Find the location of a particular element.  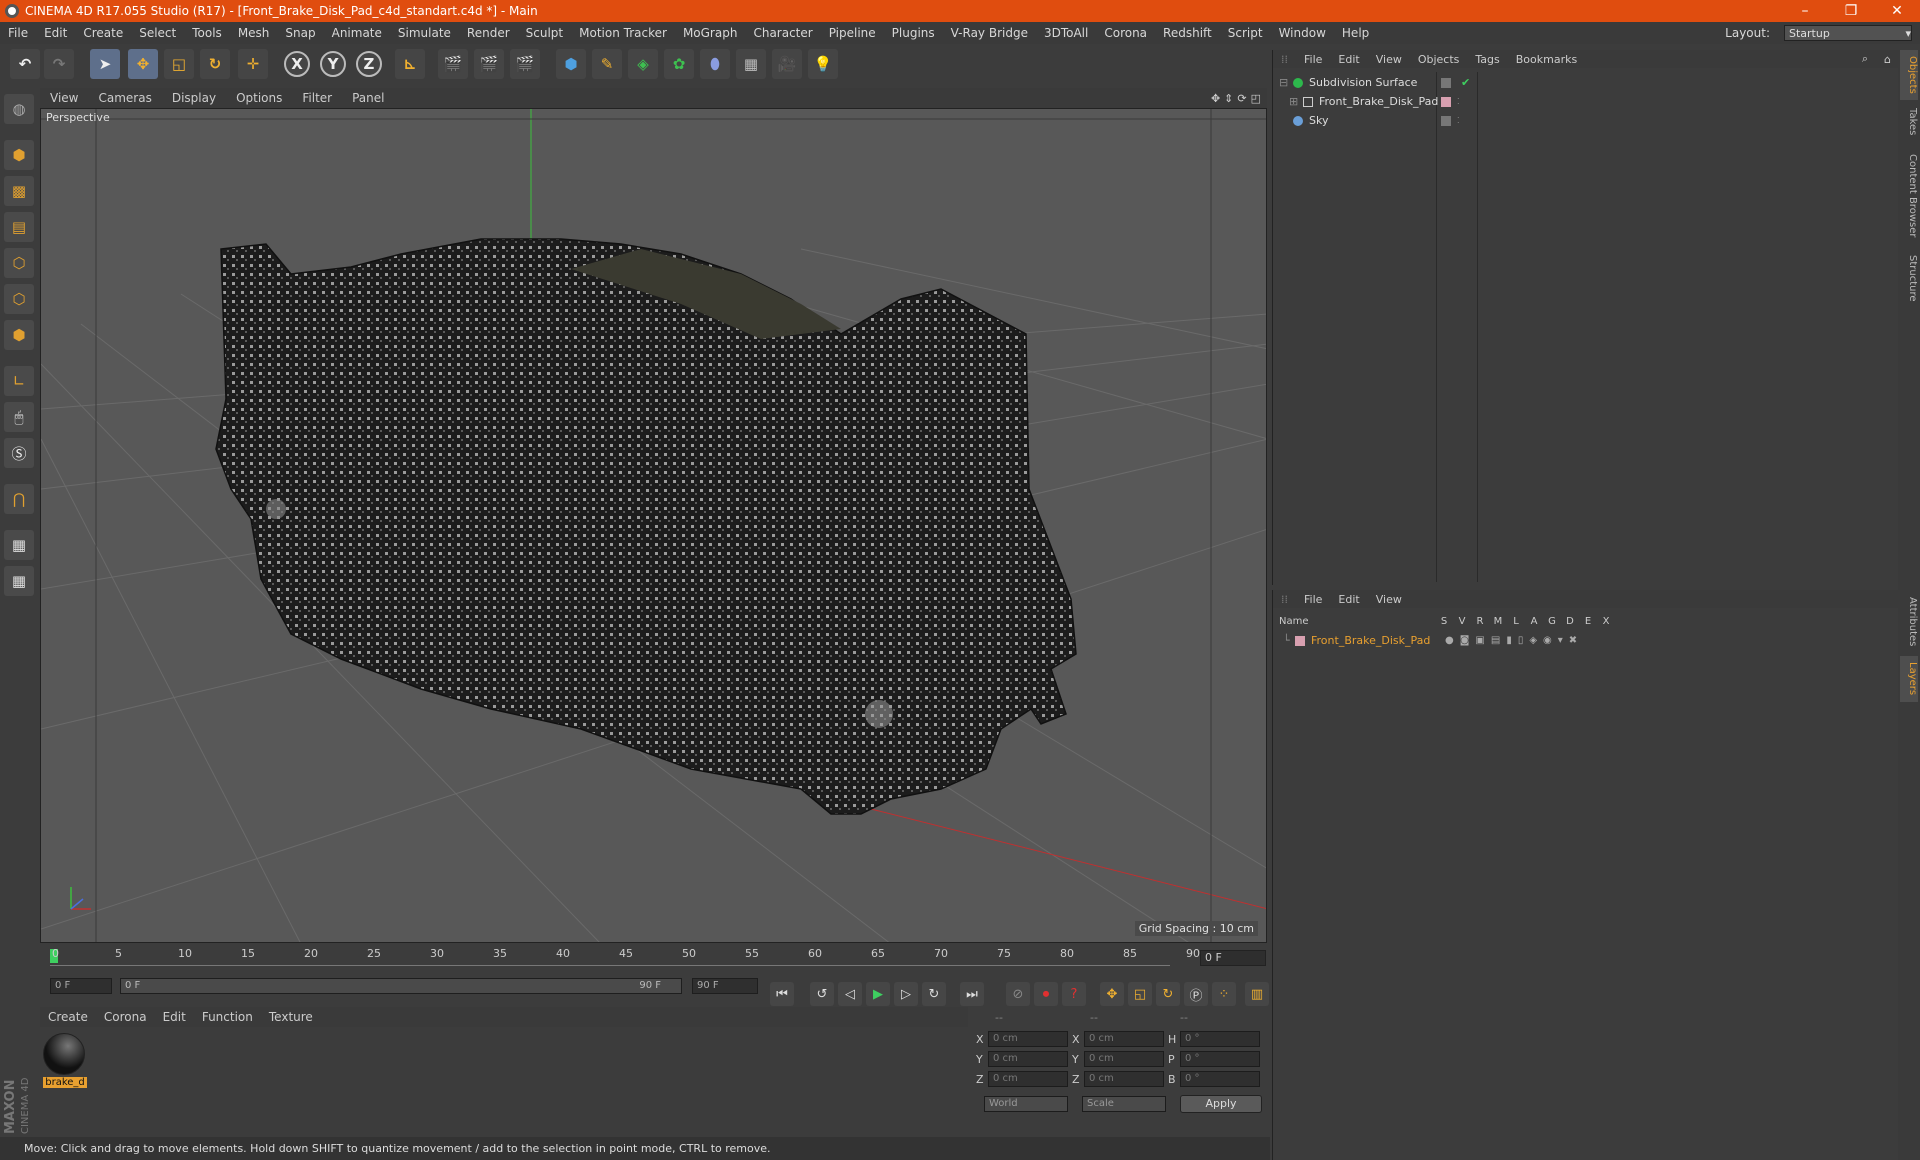

home-icon: ⌂ is located at coordinates (1887, 59).